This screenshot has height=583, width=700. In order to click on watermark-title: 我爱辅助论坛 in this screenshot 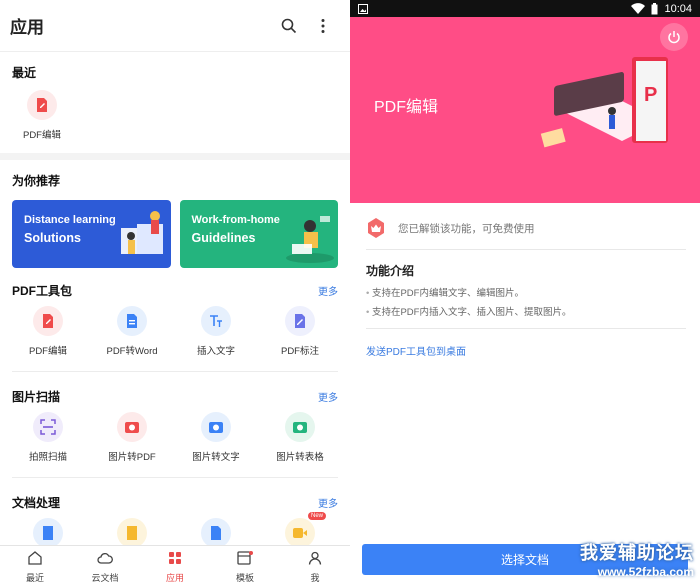, I will do `click(637, 553)`.